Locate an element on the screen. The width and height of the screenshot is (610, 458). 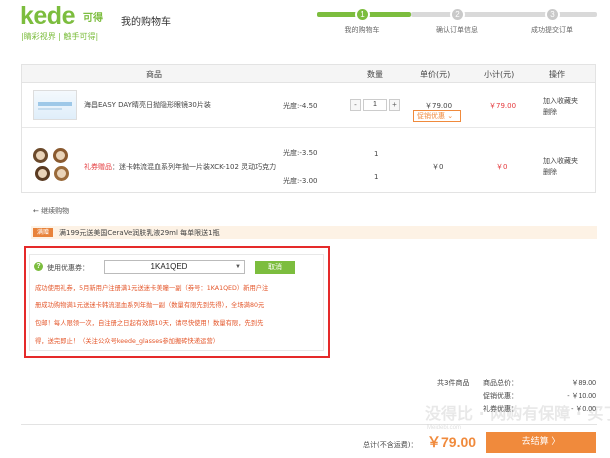
step-1-label: 我的购物车 is located at coordinates (362, 30).